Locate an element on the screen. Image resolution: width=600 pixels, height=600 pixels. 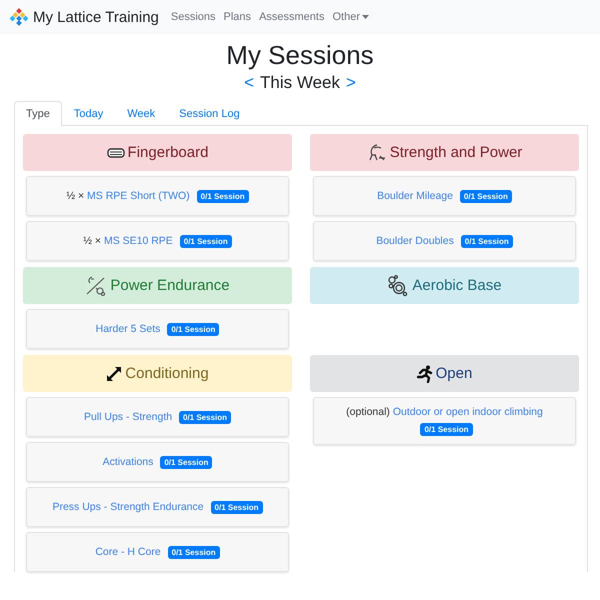
session-link: Press Ups - Strength Endurance is located at coordinates (128, 506).